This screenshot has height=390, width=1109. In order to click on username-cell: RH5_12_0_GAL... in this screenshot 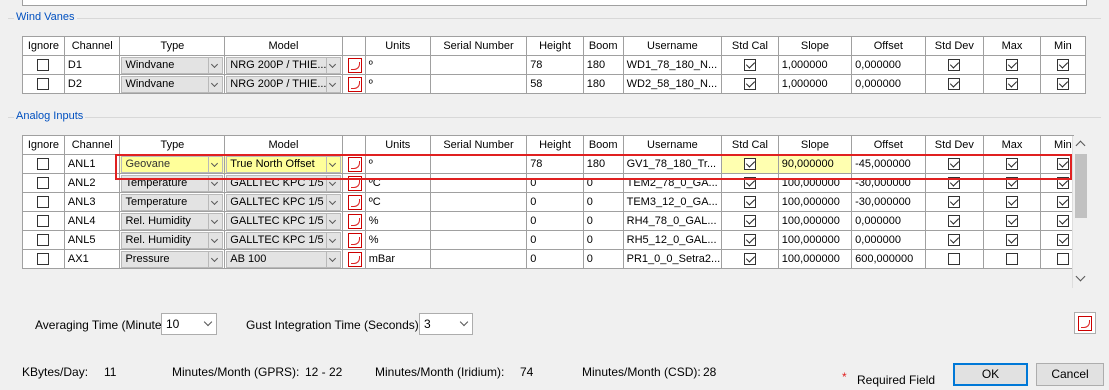, I will do `click(672, 240)`.